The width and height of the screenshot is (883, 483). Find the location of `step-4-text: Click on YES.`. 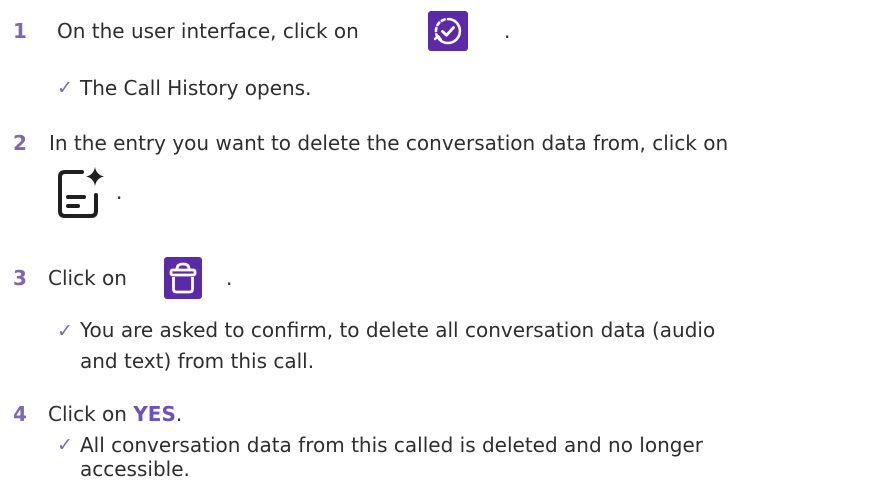

step-4-text: Click on YES. is located at coordinates (115, 414).